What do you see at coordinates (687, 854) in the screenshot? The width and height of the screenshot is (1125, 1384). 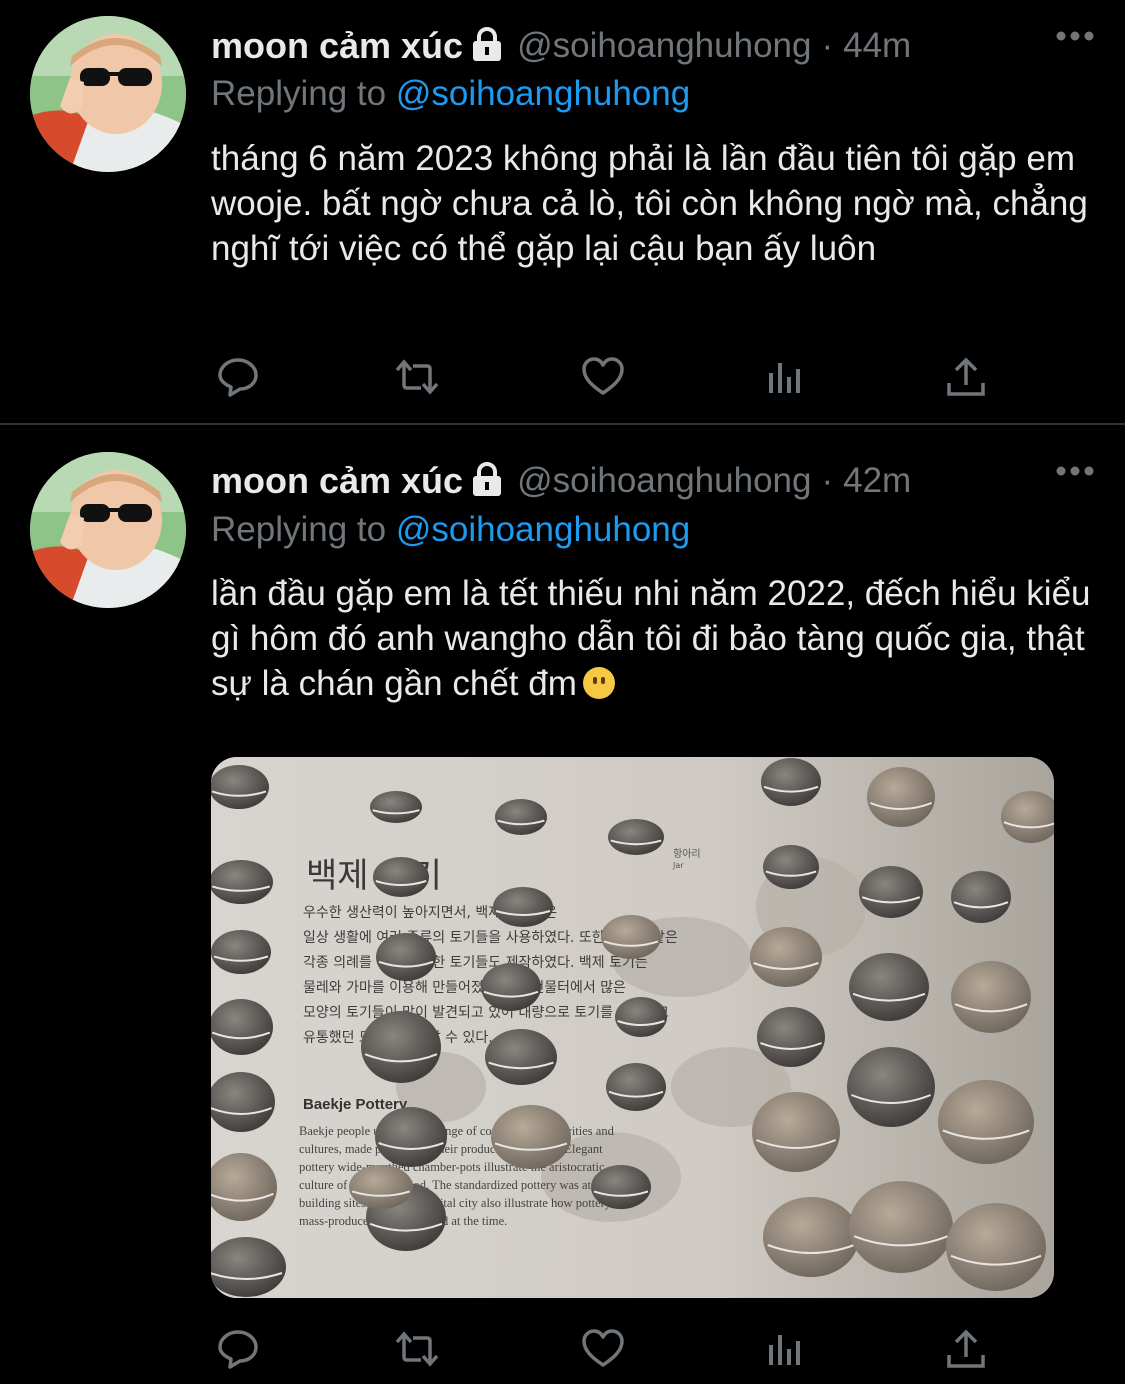 I see `photo-label-ko: 항아리` at bounding box center [687, 854].